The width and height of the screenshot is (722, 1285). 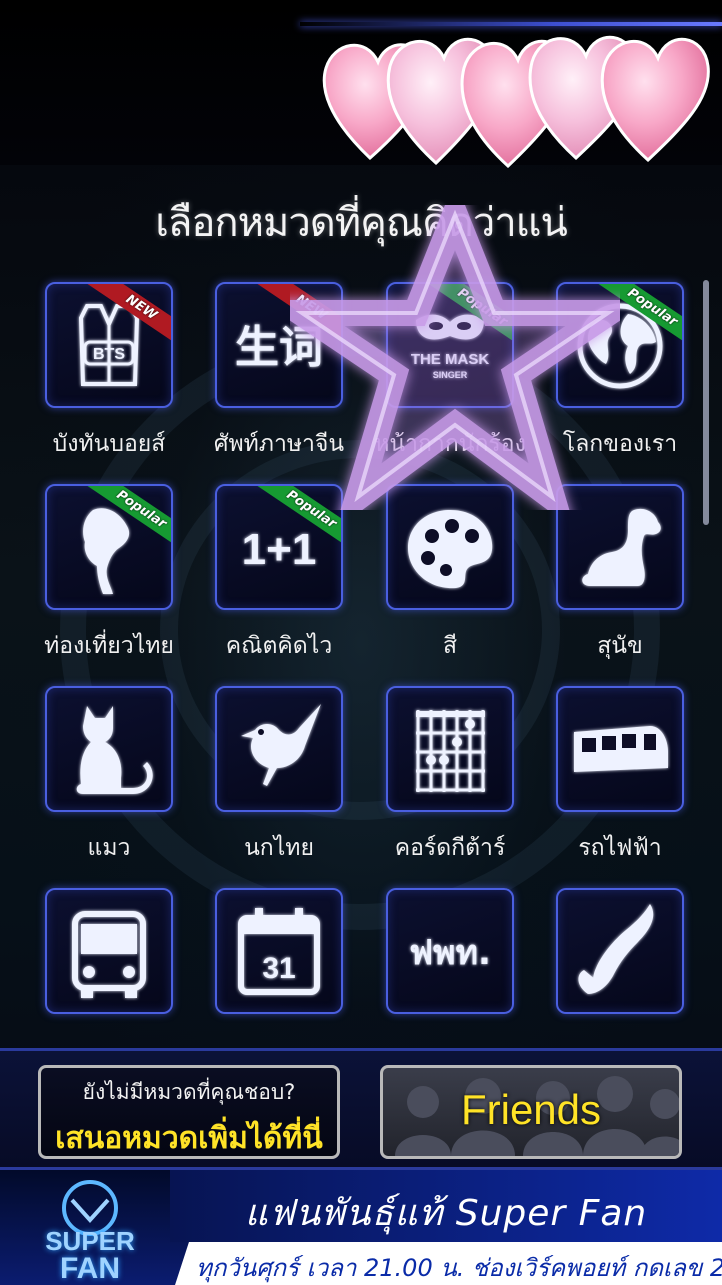 What do you see at coordinates (109, 354) in the screenshot?
I see `svg-text: BTS` at bounding box center [109, 354].